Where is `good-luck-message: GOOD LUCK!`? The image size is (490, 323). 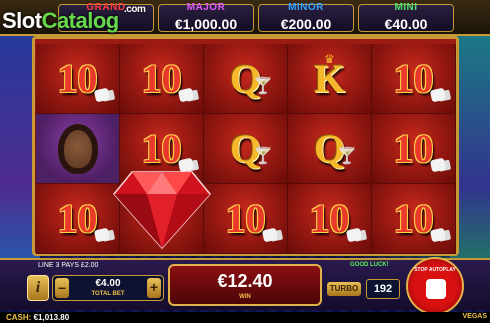 good-luck-message: GOOD LUCK! is located at coordinates (369, 265).